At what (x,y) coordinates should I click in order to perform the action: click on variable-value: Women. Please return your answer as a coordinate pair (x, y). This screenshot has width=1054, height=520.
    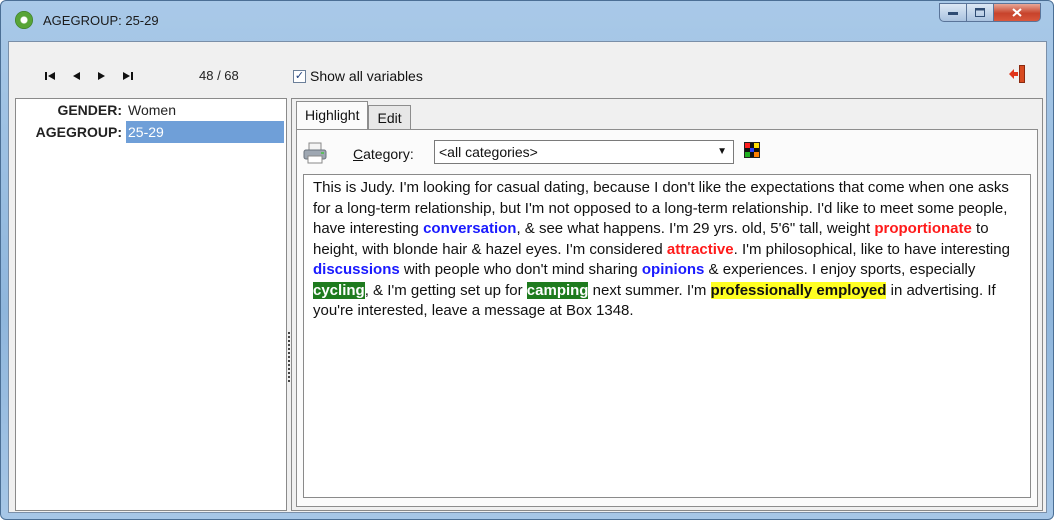
    Looking at the image, I should click on (152, 110).